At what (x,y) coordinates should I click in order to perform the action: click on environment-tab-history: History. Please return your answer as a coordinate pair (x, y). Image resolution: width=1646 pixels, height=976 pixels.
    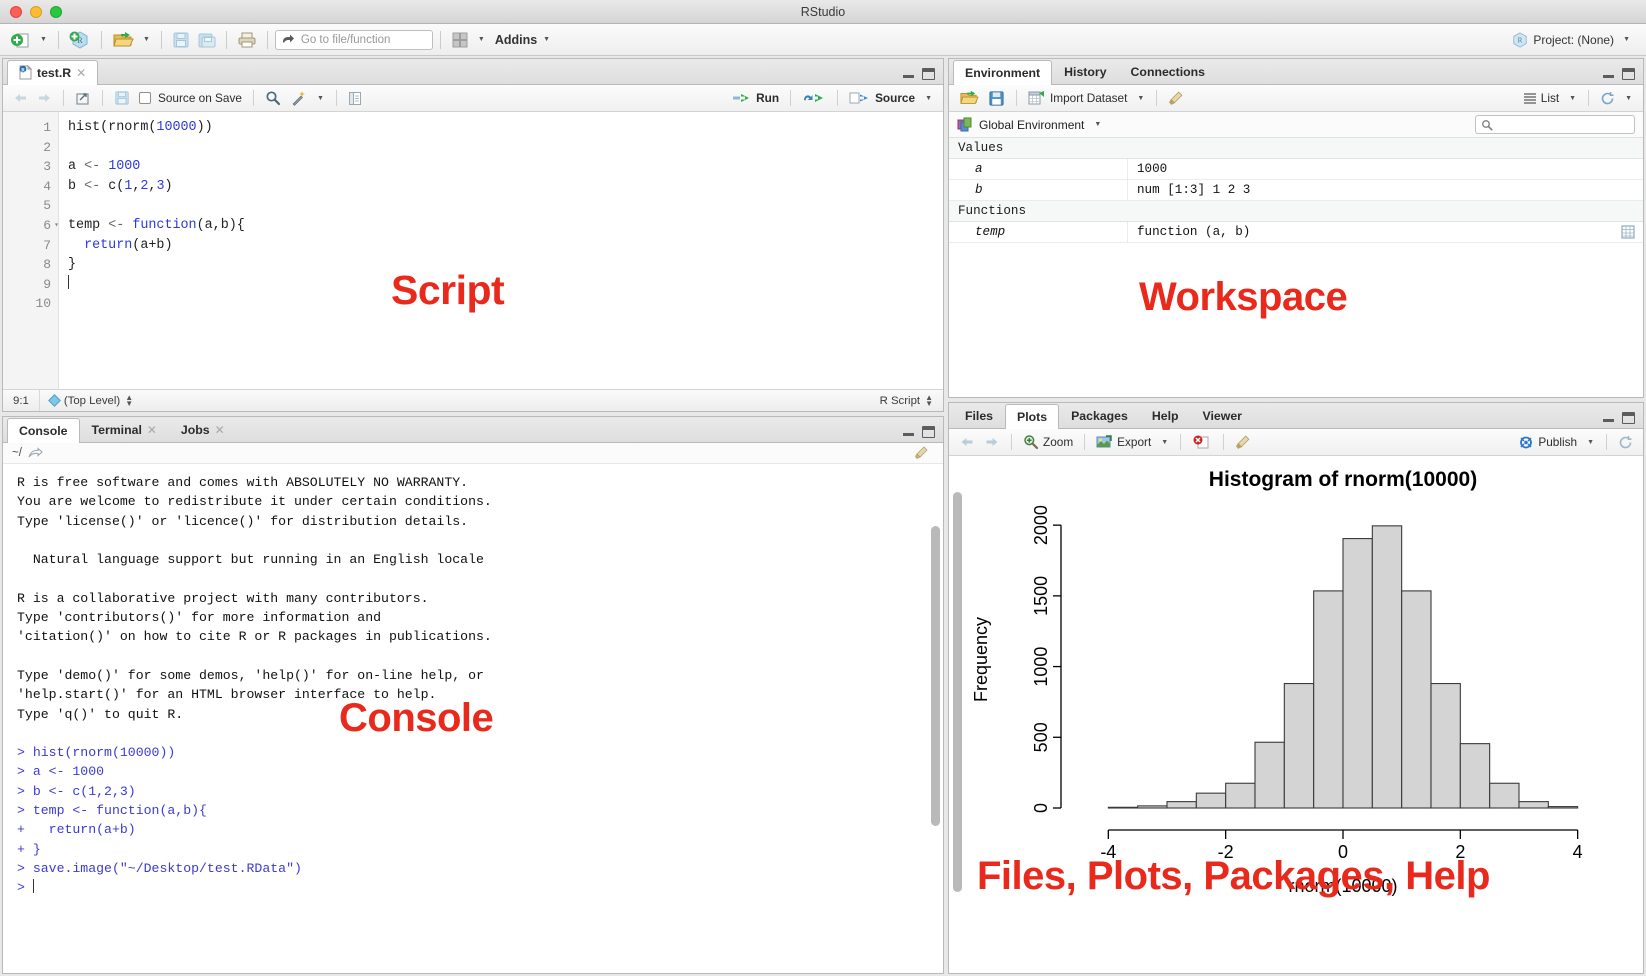
    Looking at the image, I should click on (1085, 71).